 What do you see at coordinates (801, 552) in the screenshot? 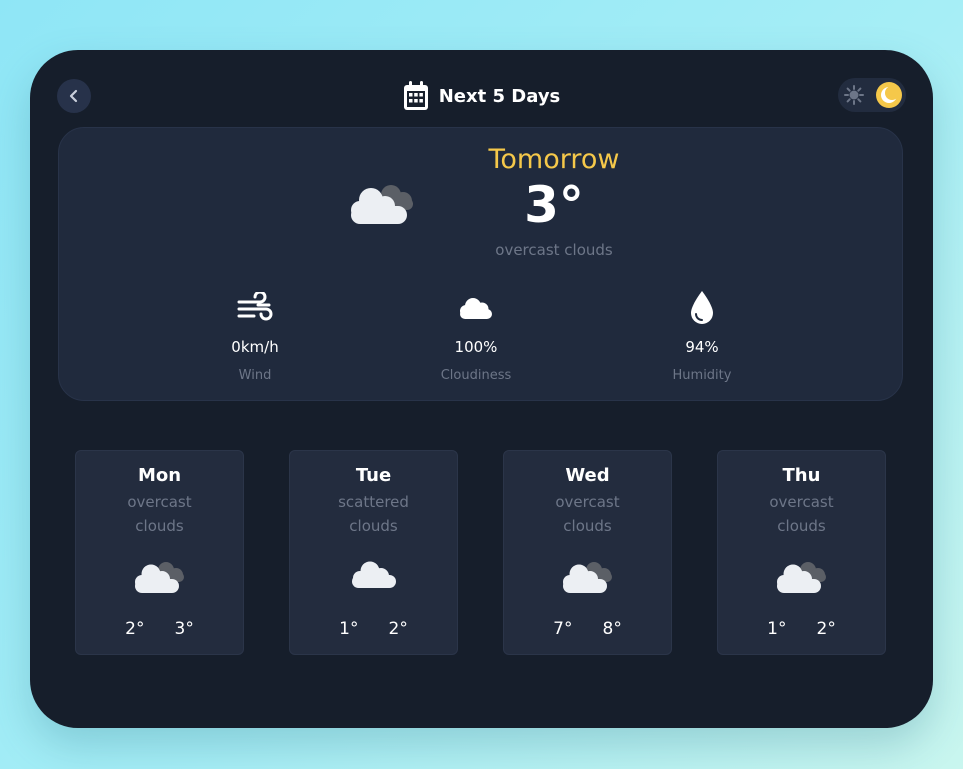
I see `day-card-thu: Thu overcast clouds 1° 2°` at bounding box center [801, 552].